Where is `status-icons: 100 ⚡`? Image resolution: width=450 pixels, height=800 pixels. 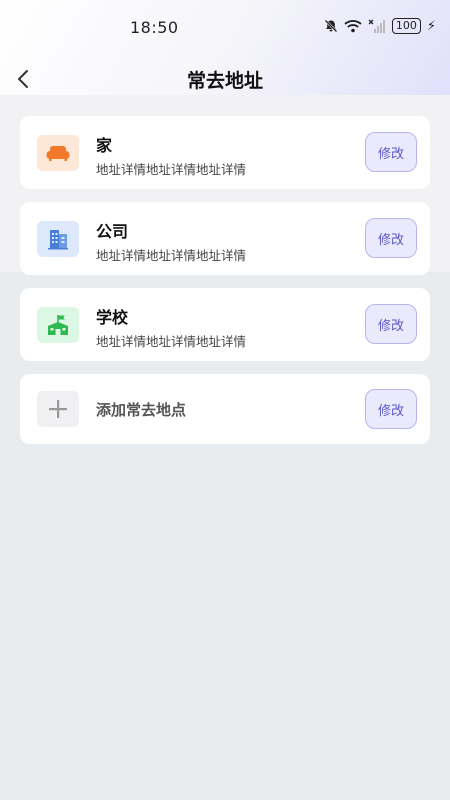 status-icons: 100 ⚡ is located at coordinates (380, 26).